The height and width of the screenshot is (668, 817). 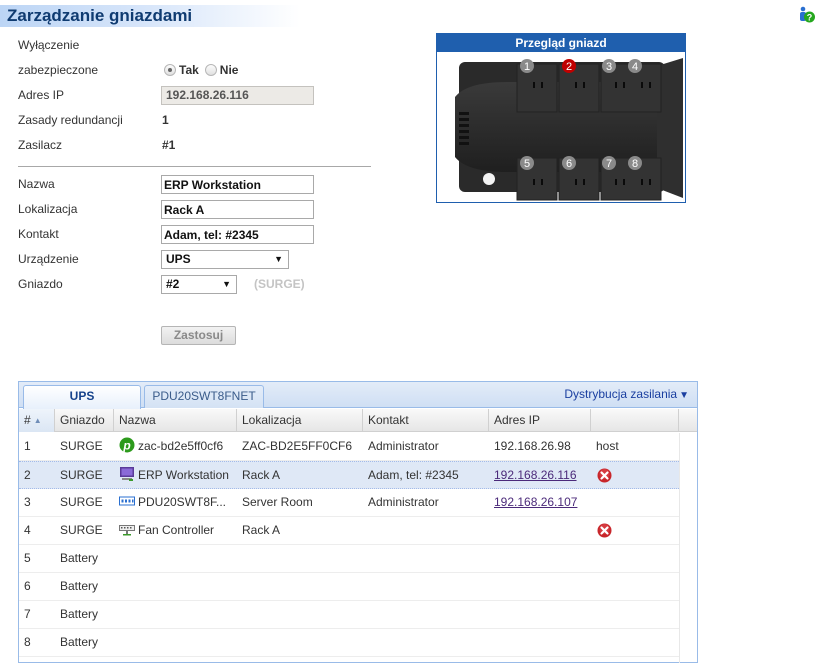 I want to click on p-agent-icon: p, so click(x=127, y=444).